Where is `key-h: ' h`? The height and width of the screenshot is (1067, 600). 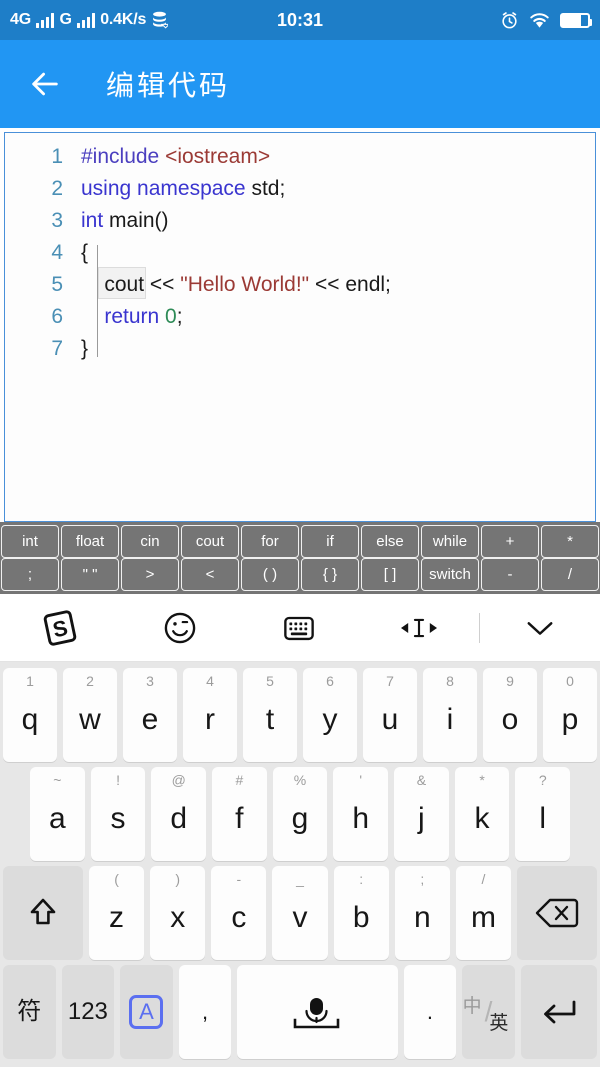
key-h: ' h is located at coordinates (361, 814).